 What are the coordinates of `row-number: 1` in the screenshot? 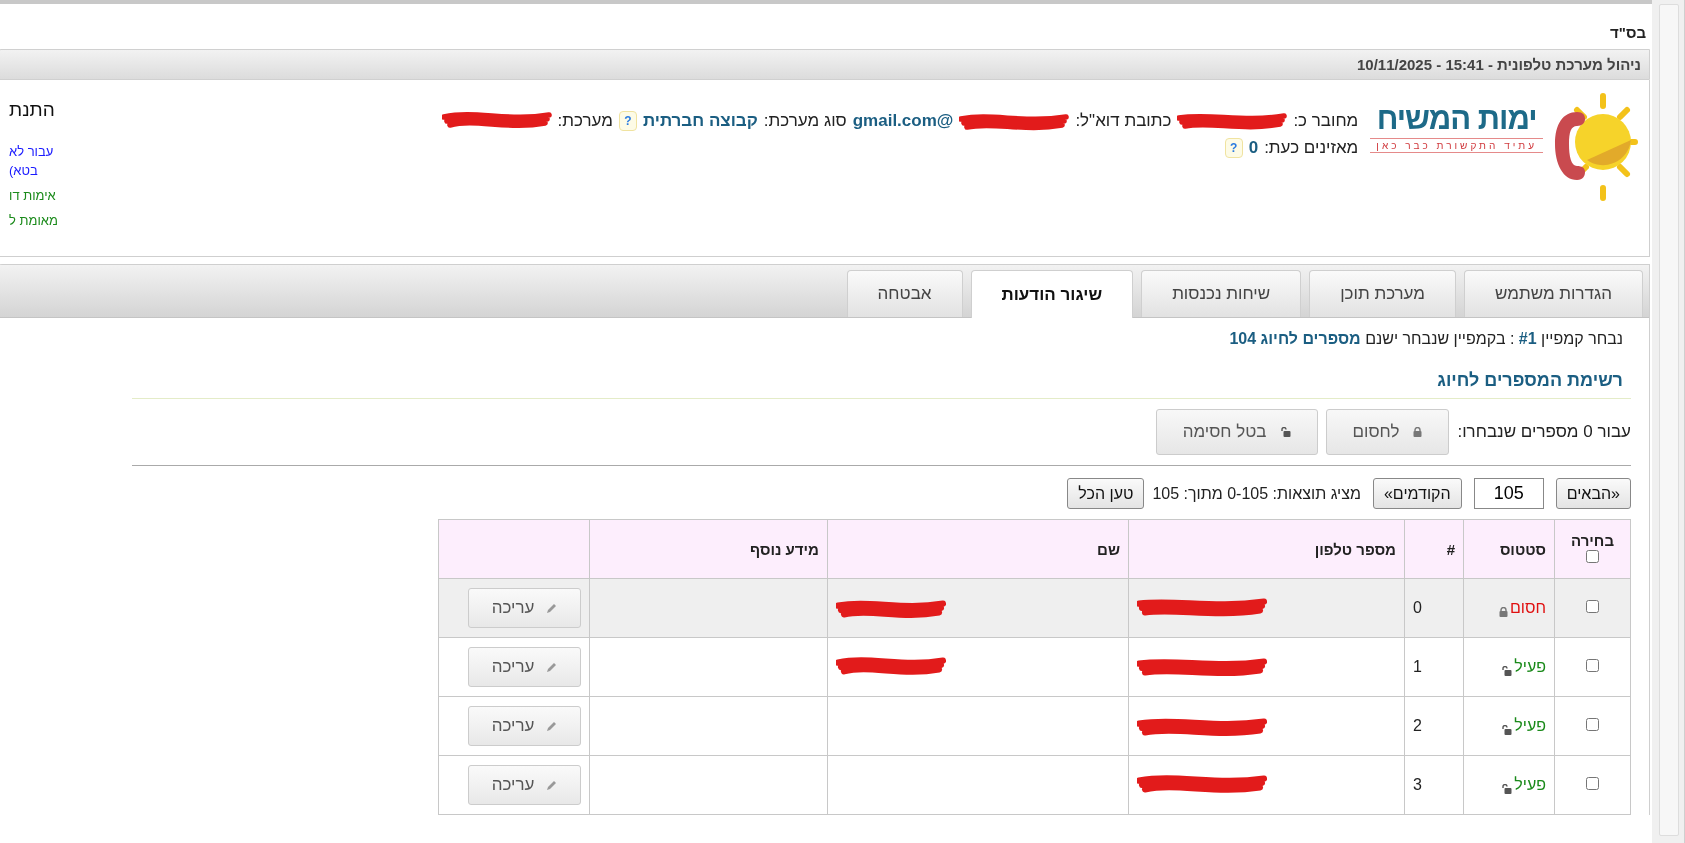 It's located at (1417, 666).